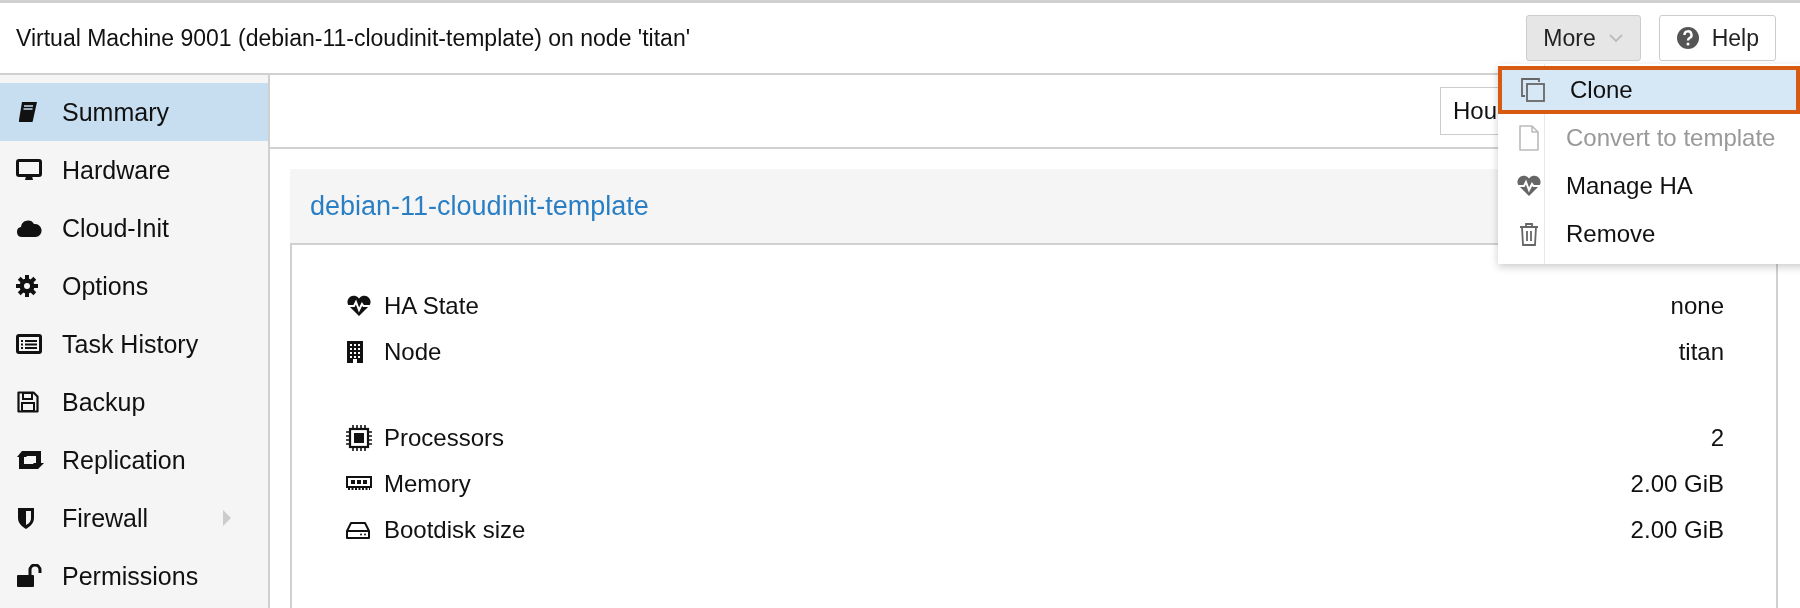 The image size is (1800, 608). I want to click on menu-item: Clone, so click(1649, 90).